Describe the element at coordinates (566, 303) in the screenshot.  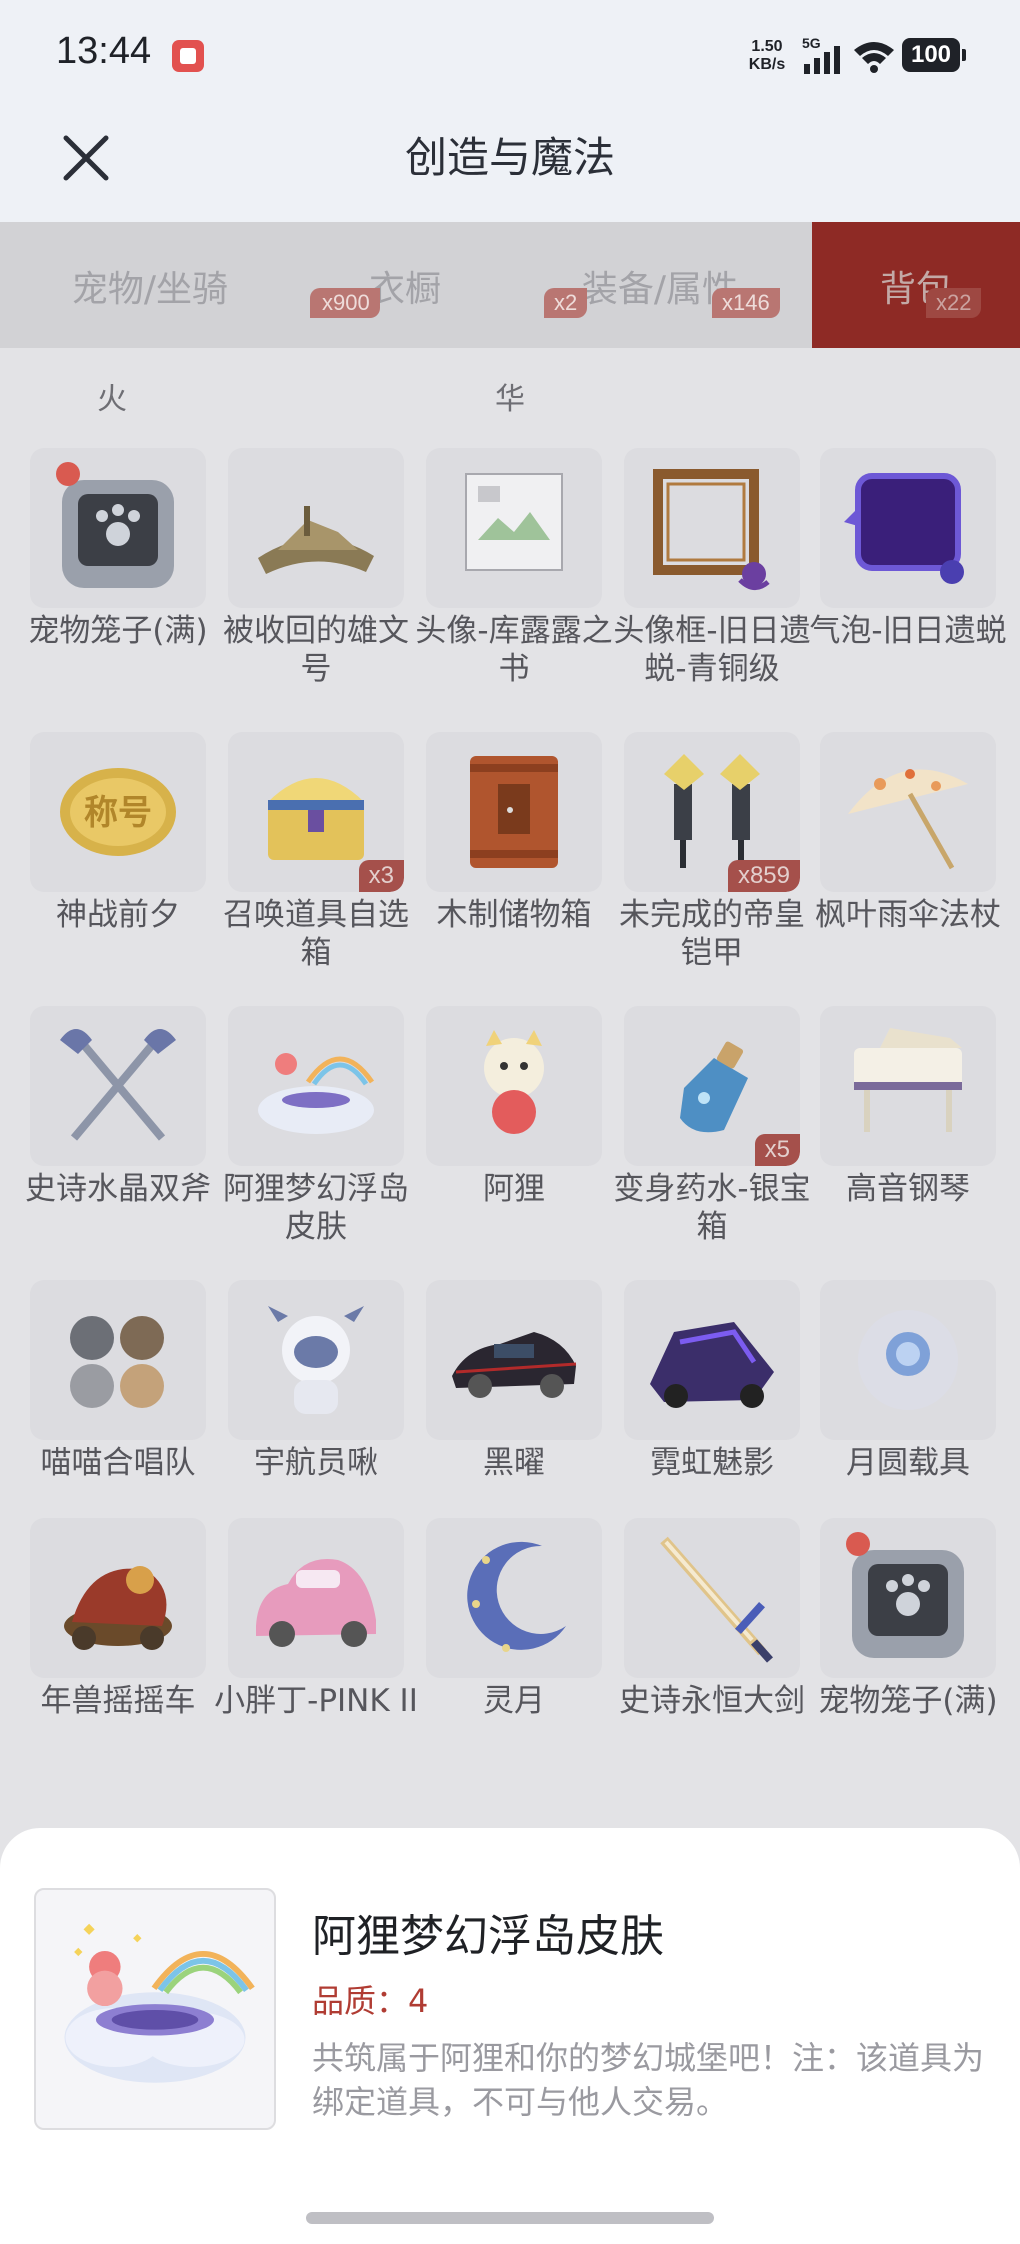
I see `tab-count-wardrobe: x2` at that location.